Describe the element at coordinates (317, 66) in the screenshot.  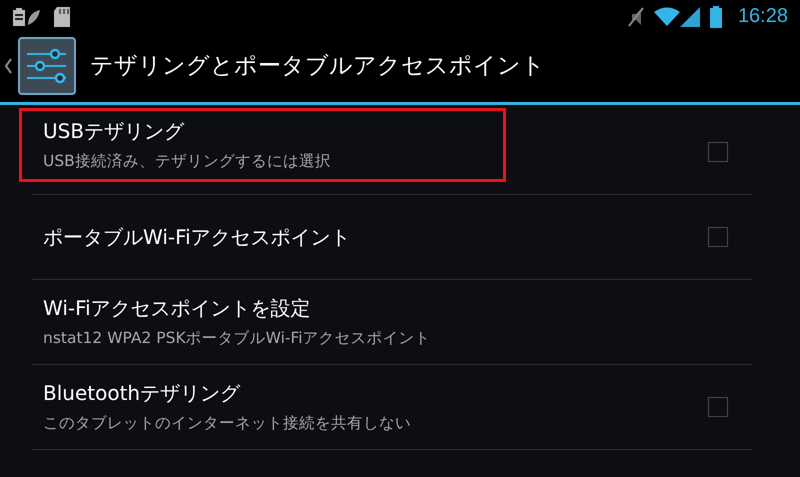
I see `screen-title: テザリングとポータブルアクセスポイント` at that location.